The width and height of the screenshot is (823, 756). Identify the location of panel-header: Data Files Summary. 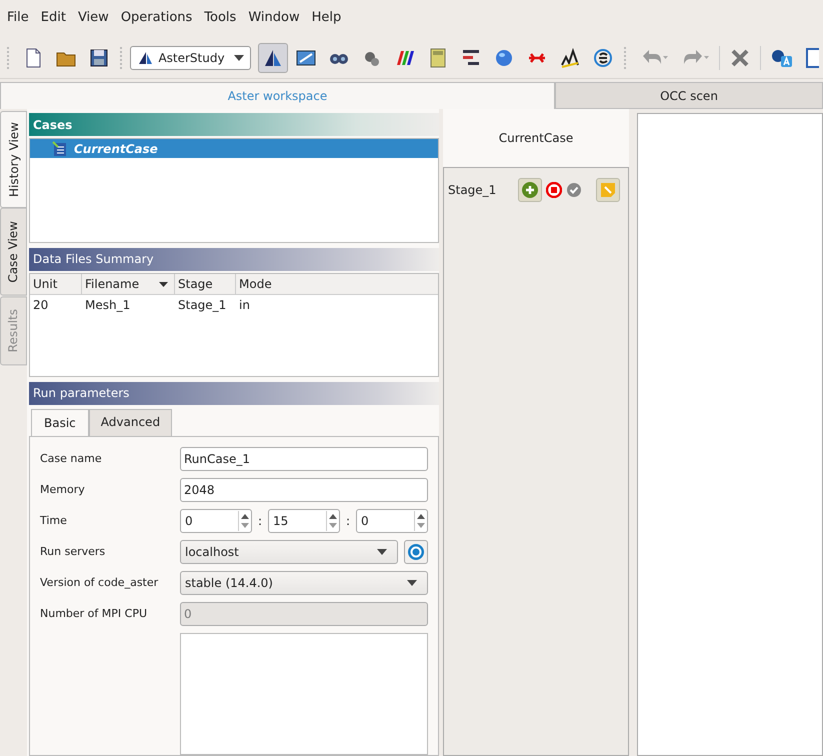
(234, 259).